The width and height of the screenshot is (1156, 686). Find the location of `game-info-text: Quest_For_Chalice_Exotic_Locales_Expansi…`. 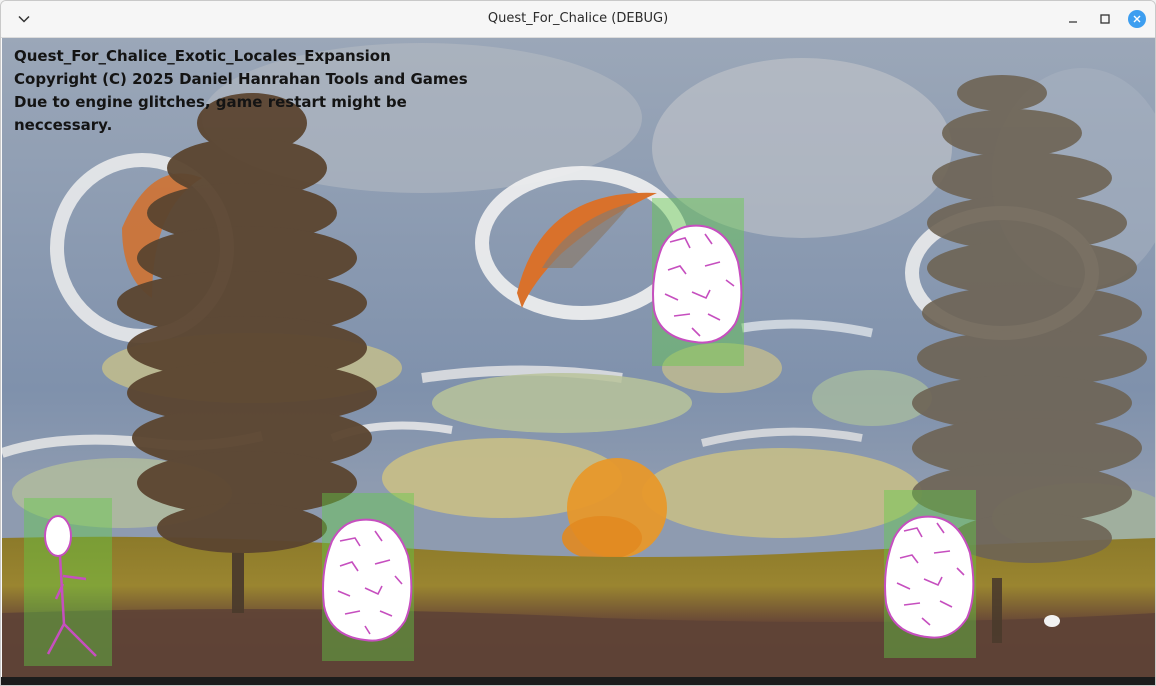

game-info-text: Quest_For_Chalice_Exotic_Locales_Expansi… is located at coordinates (241, 91).